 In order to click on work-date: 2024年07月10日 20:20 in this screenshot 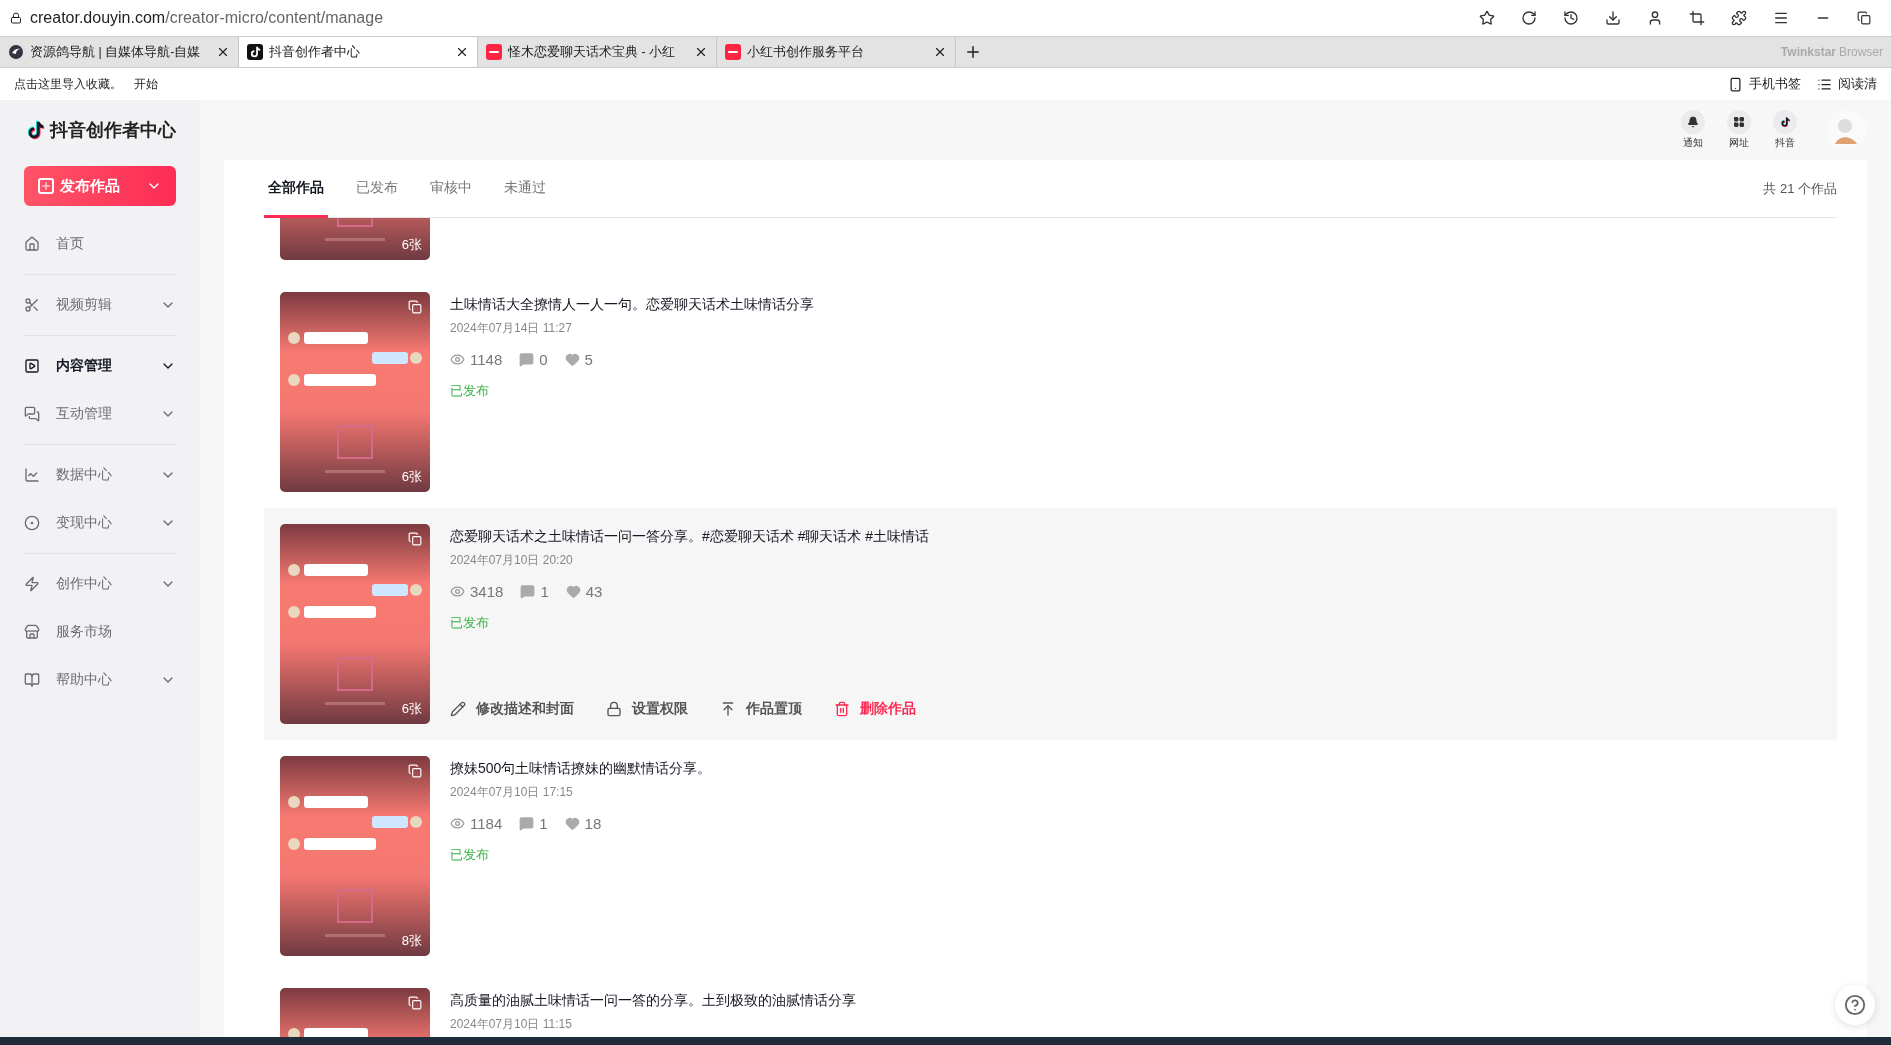, I will do `click(512, 560)`.